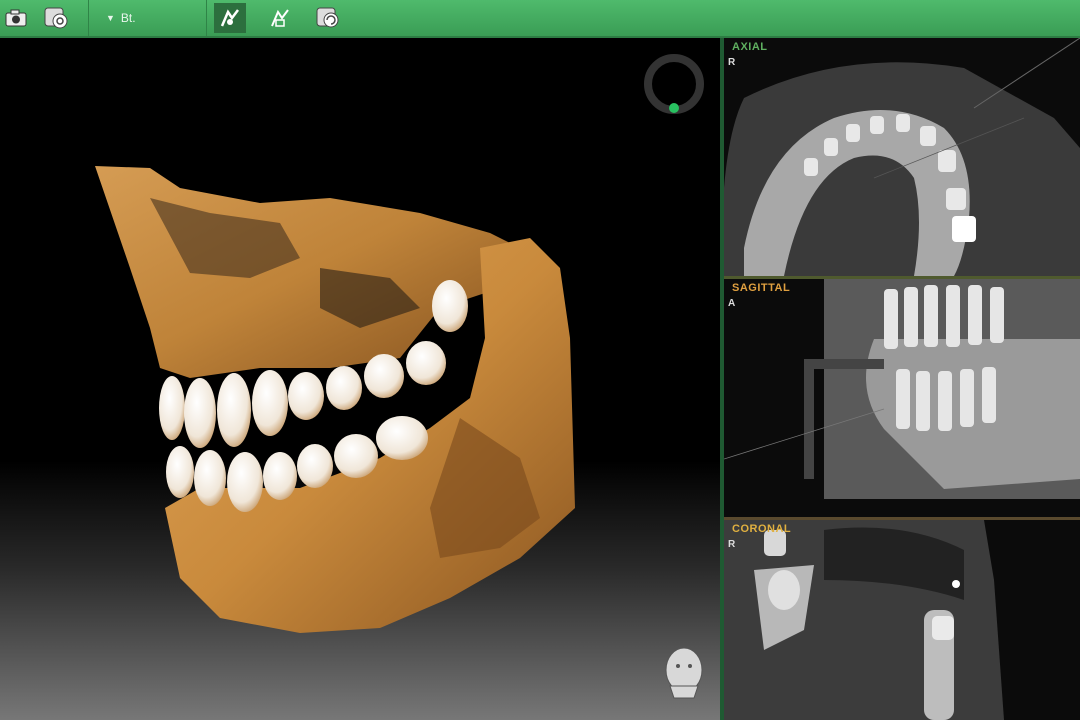 This screenshot has width=1080, height=720. I want to click on scan-button, so click(56, 18).